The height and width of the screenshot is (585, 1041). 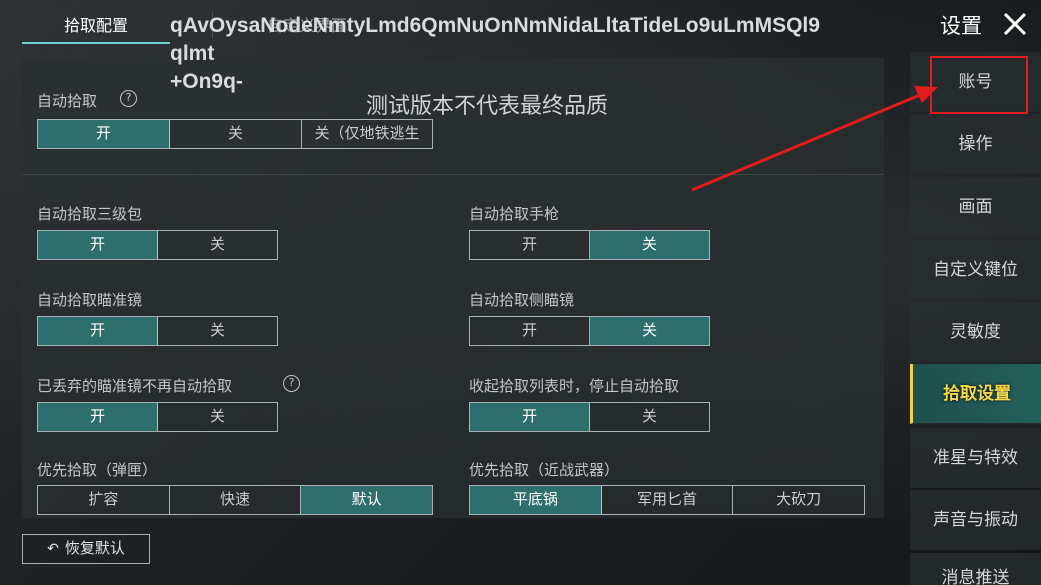 I want to click on collapse-list-stop-label: 收起拾取列表时，停止自动拾取, so click(x=574, y=386).